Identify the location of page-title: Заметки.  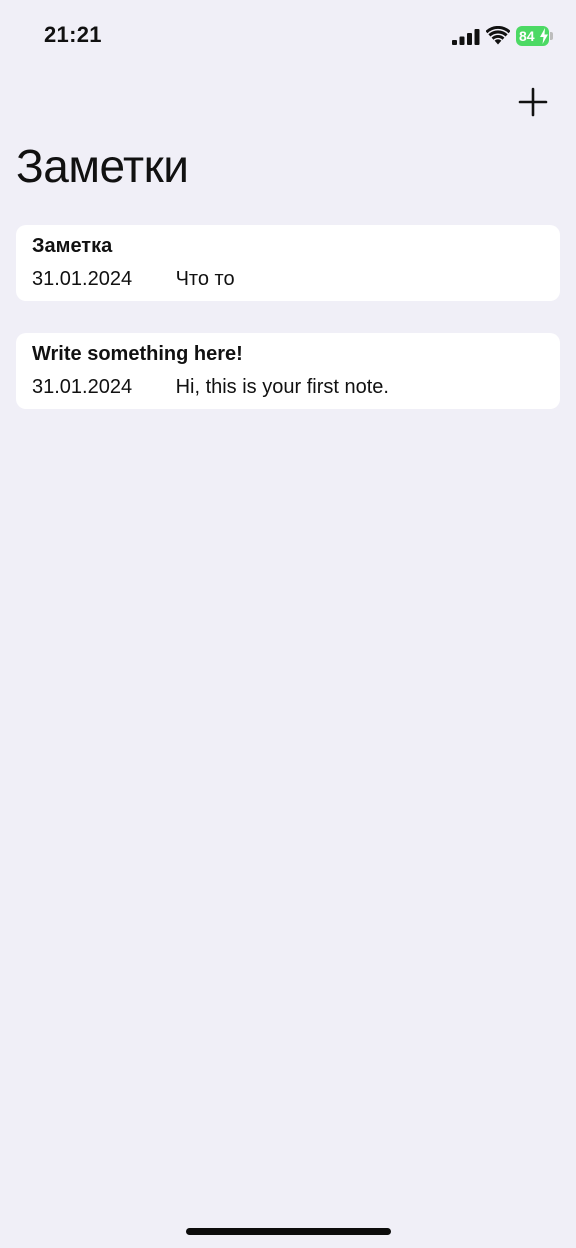
(102, 166).